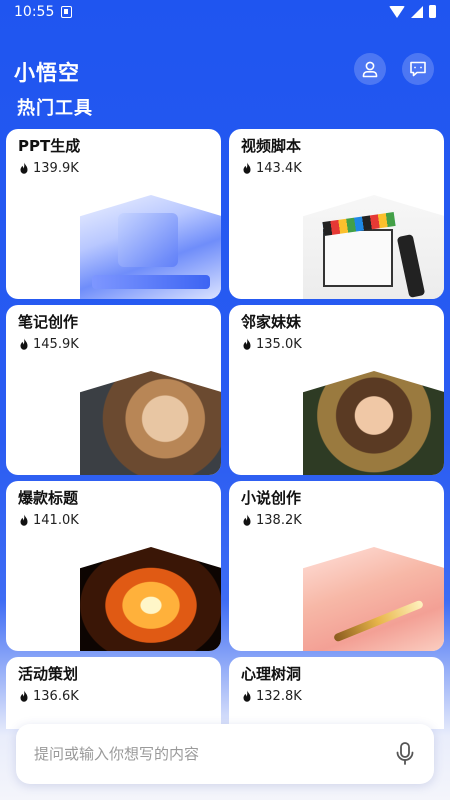 The image size is (450, 800). I want to click on tool-card-neighbor-sister: 邻家妹妹 135.0K, so click(336, 390).